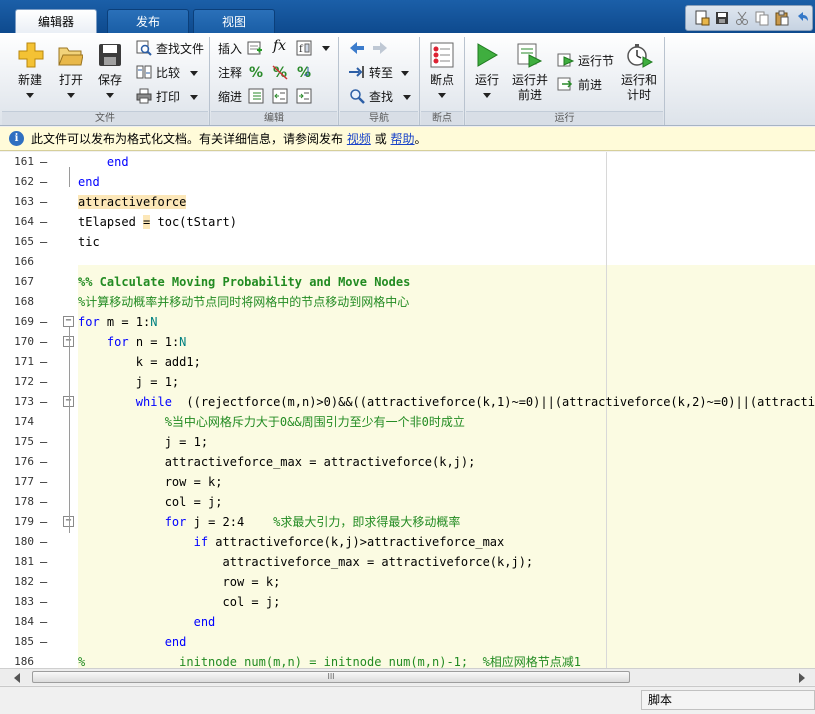 Image resolution: width=815 pixels, height=714 pixels. What do you see at coordinates (407, 482) in the screenshot?
I see `code-line: 177– row = k;` at bounding box center [407, 482].